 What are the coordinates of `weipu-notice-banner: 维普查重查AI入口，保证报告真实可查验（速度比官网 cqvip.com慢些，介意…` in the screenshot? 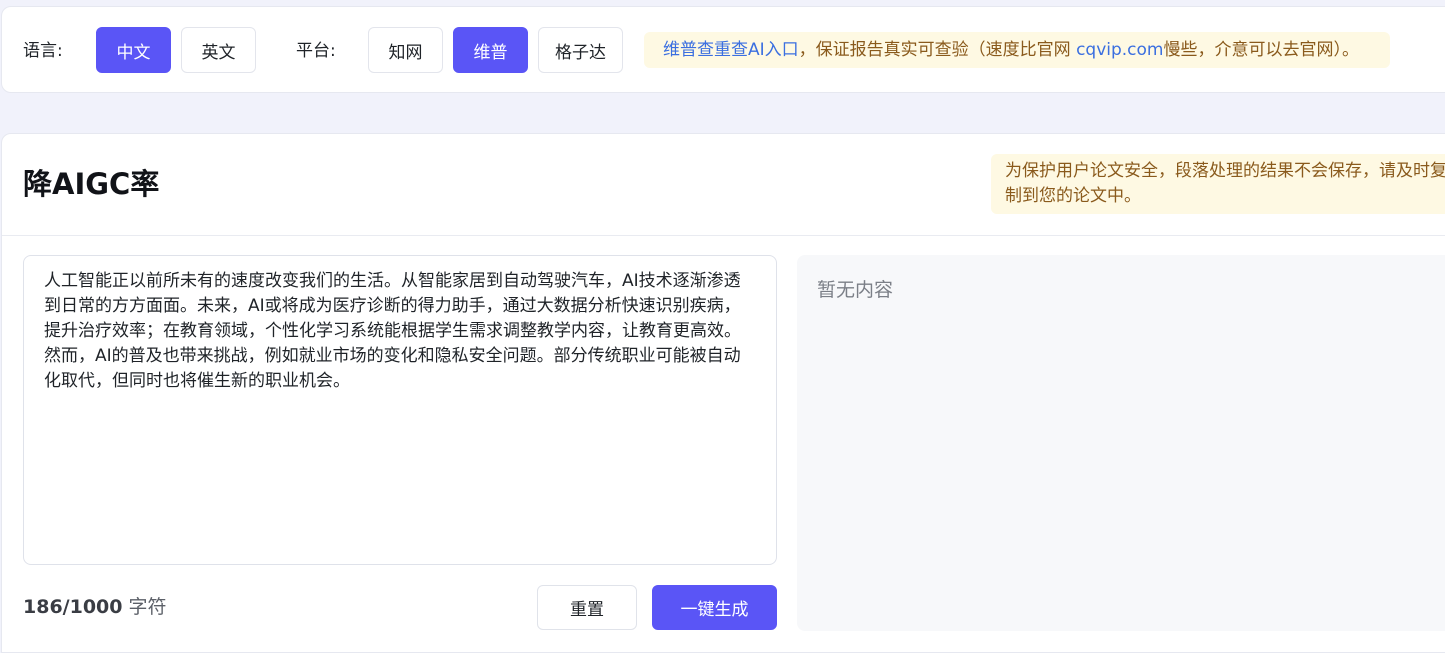 It's located at (1017, 50).